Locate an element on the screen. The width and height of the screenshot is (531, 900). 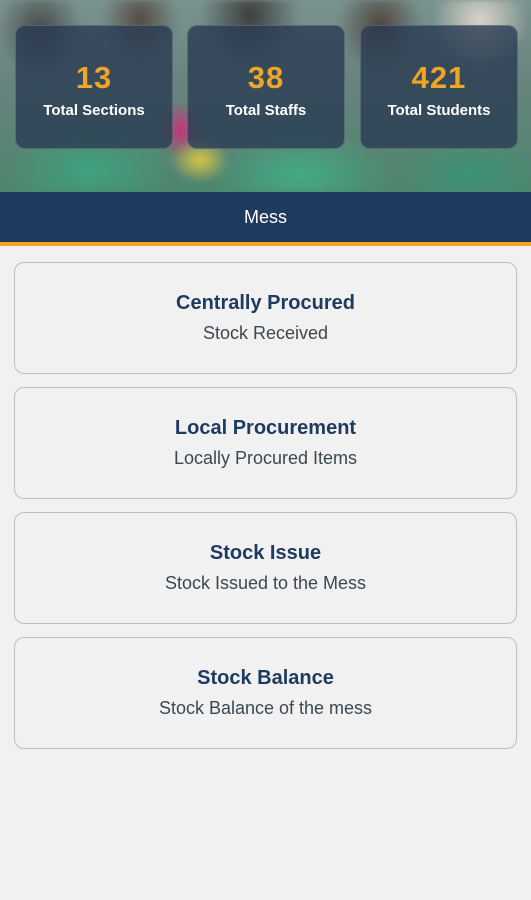
stat-total-sections: 13 Total Sections is located at coordinates (94, 87).